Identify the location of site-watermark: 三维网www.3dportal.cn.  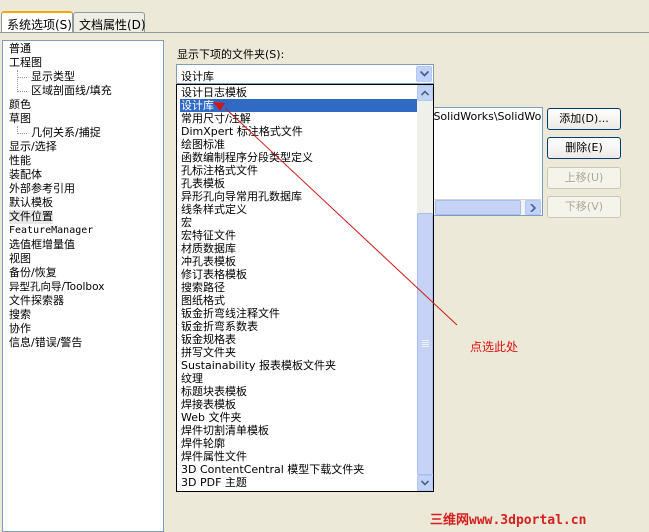
(508, 520).